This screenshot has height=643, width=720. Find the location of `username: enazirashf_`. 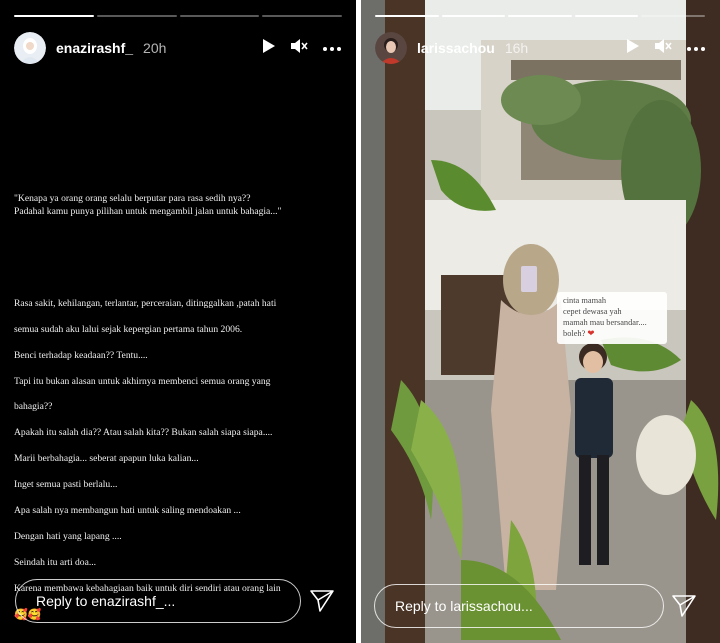

username: enazirashf_ is located at coordinates (94, 48).